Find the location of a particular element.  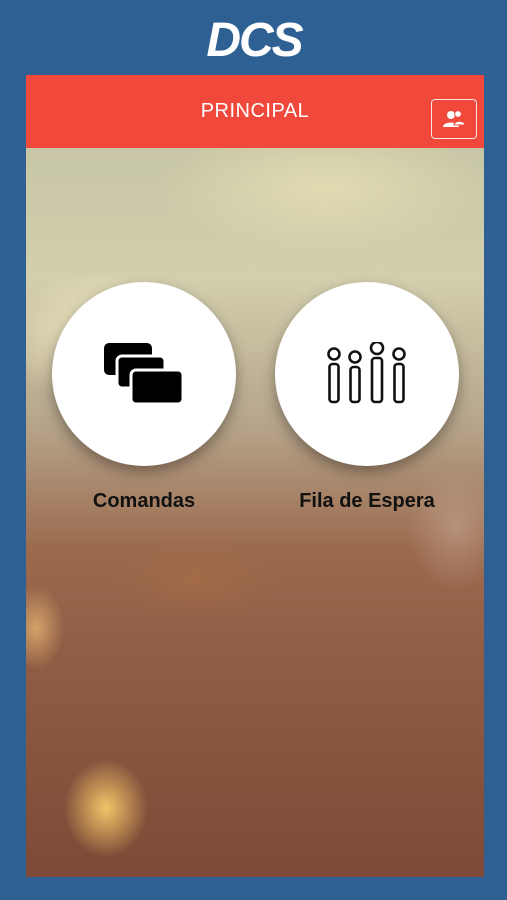

users-icon is located at coordinates (454, 118).